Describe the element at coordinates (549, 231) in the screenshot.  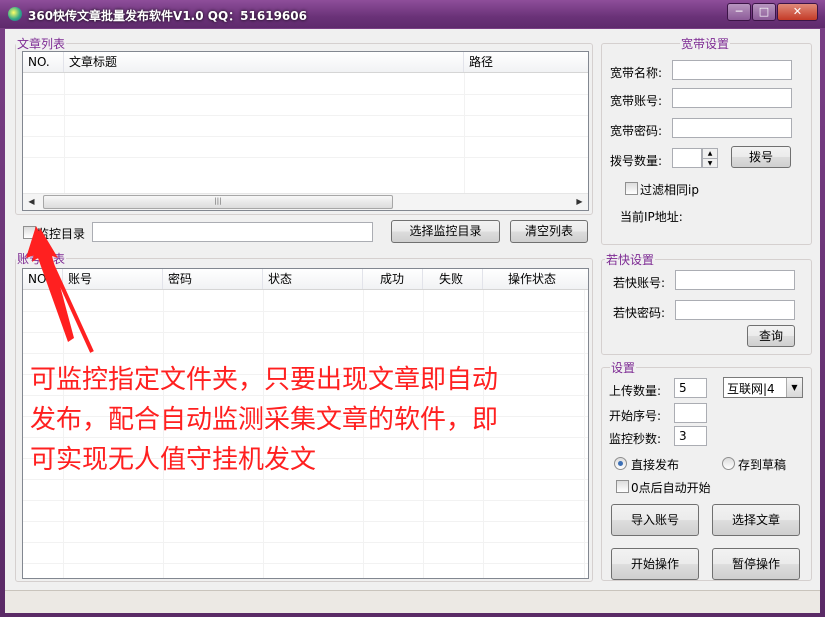
I see `clear-list-button: 清空列表` at that location.